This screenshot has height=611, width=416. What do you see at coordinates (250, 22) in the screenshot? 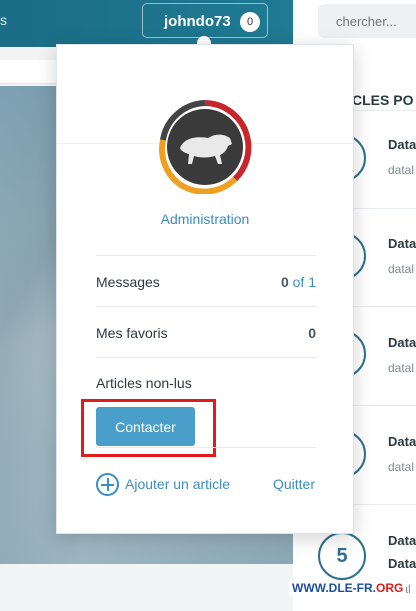
I see `notification-badge: 0` at bounding box center [250, 22].